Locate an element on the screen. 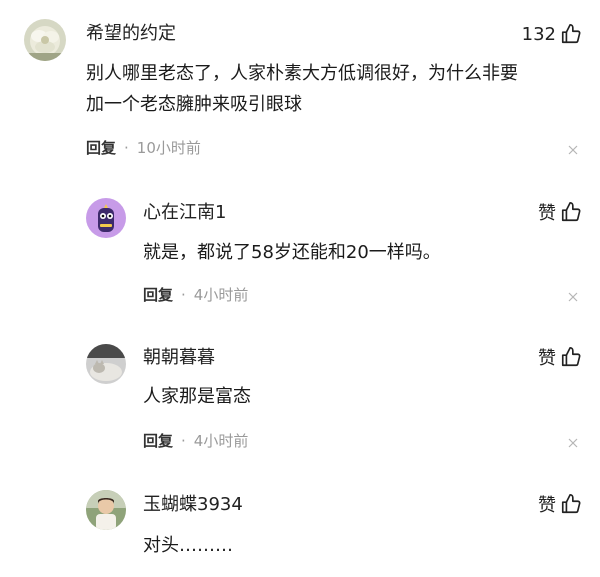 The height and width of the screenshot is (577, 600). comment-text: 人家那是富态 is located at coordinates (197, 396).